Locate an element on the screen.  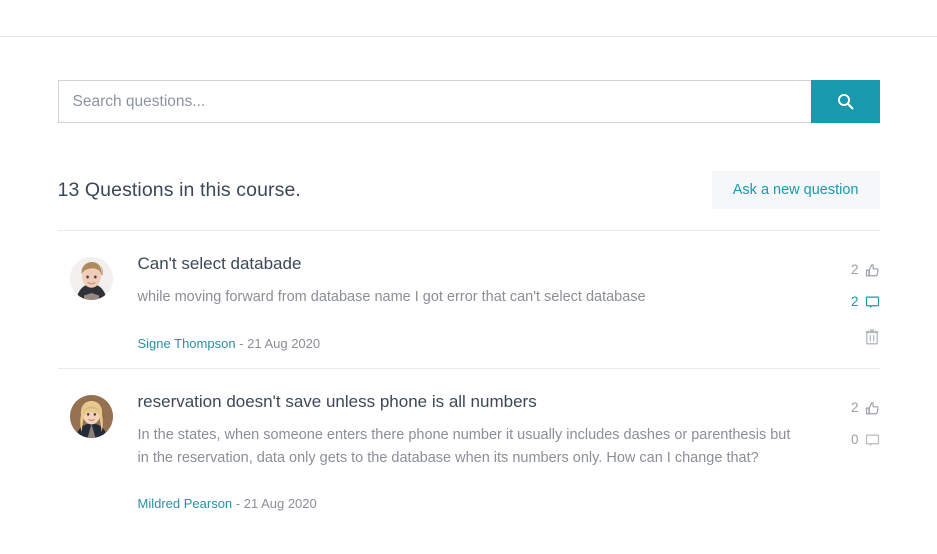
search-bar is located at coordinates (468, 101).